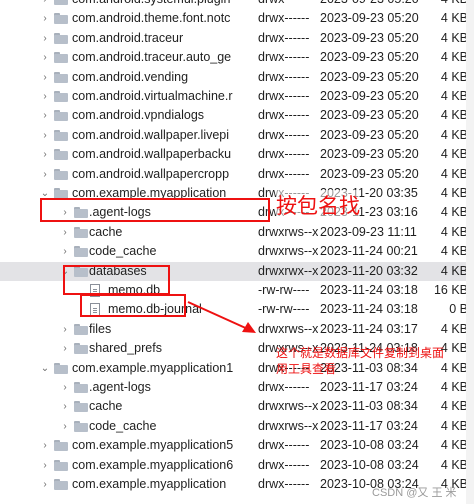 The width and height of the screenshot is (474, 504). What do you see at coordinates (125, 348) in the screenshot?
I see `row-name: shared_prefs` at bounding box center [125, 348].